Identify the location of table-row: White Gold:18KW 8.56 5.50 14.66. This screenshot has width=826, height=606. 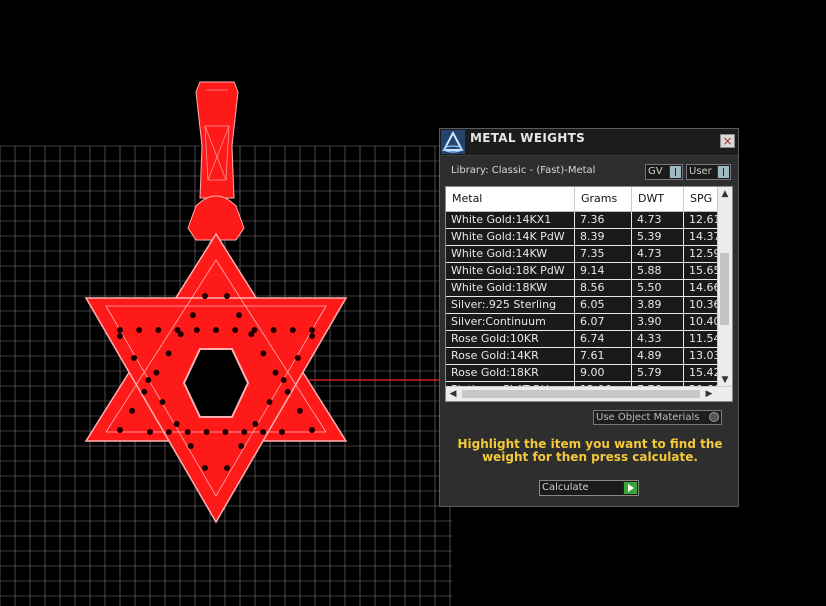
(585, 288).